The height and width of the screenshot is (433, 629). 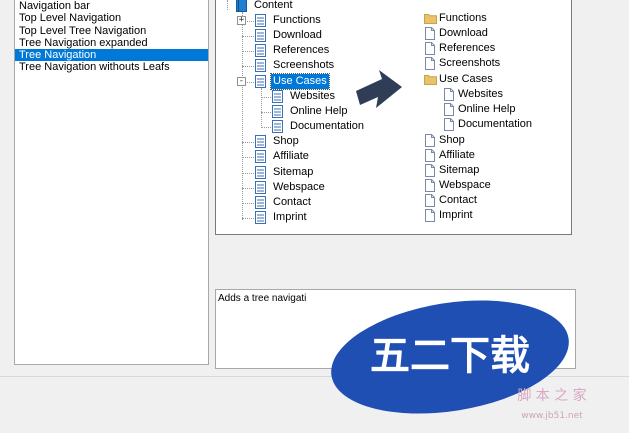 I want to click on list-item: Top Level Navigation, so click(x=111, y=18).